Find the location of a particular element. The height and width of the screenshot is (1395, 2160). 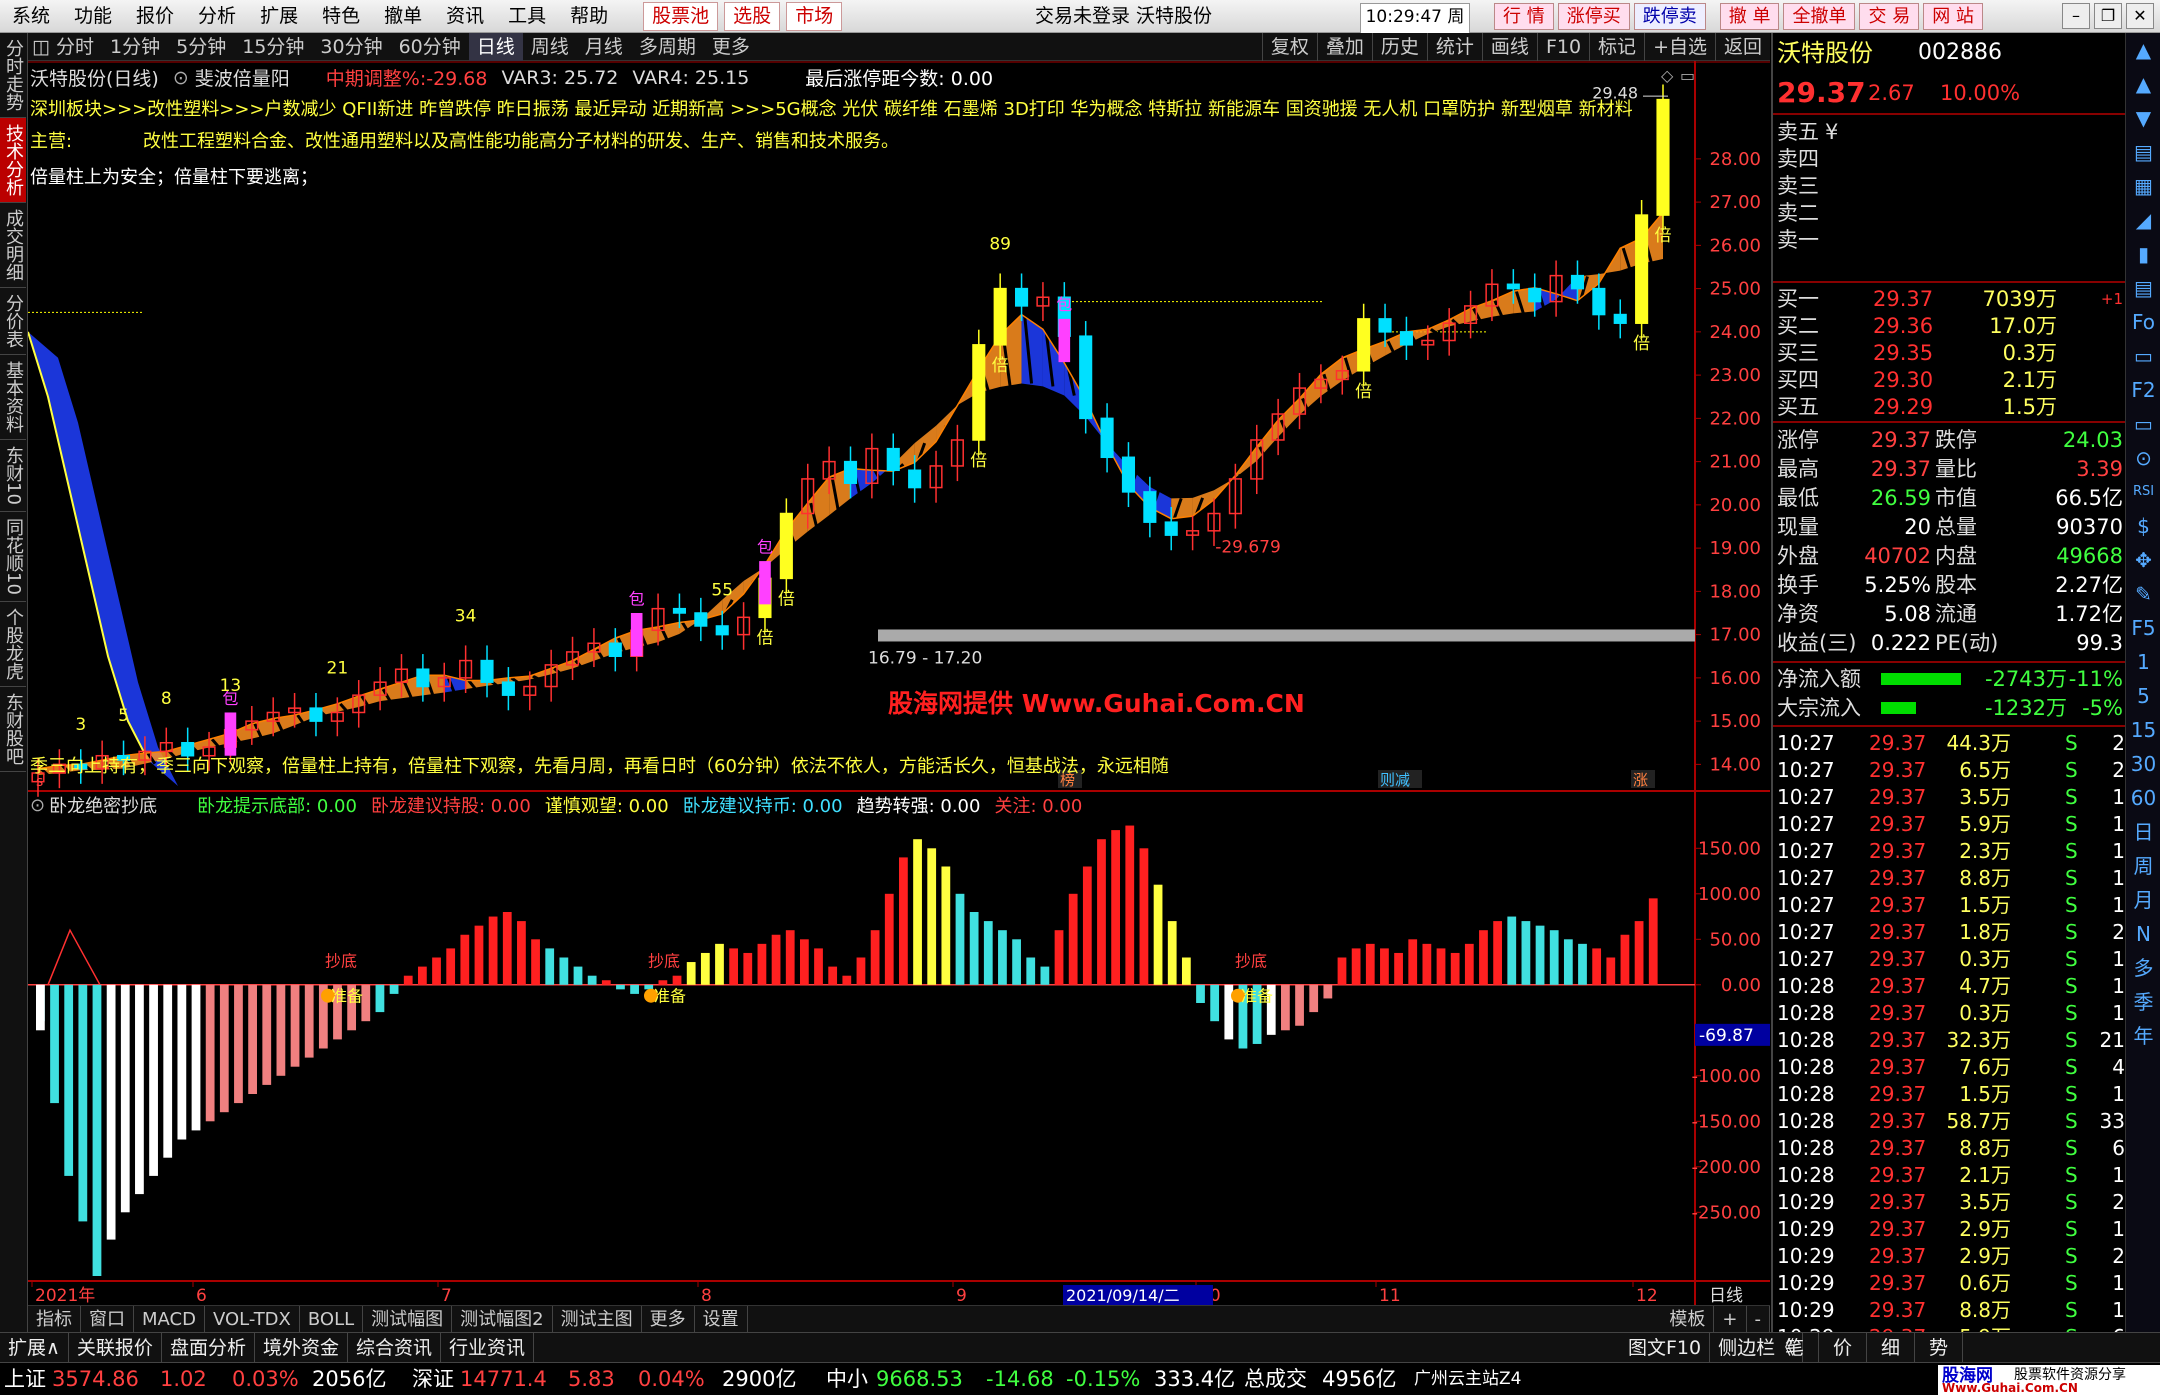

tool-icon-5: ◢ is located at coordinates (2143, 220).